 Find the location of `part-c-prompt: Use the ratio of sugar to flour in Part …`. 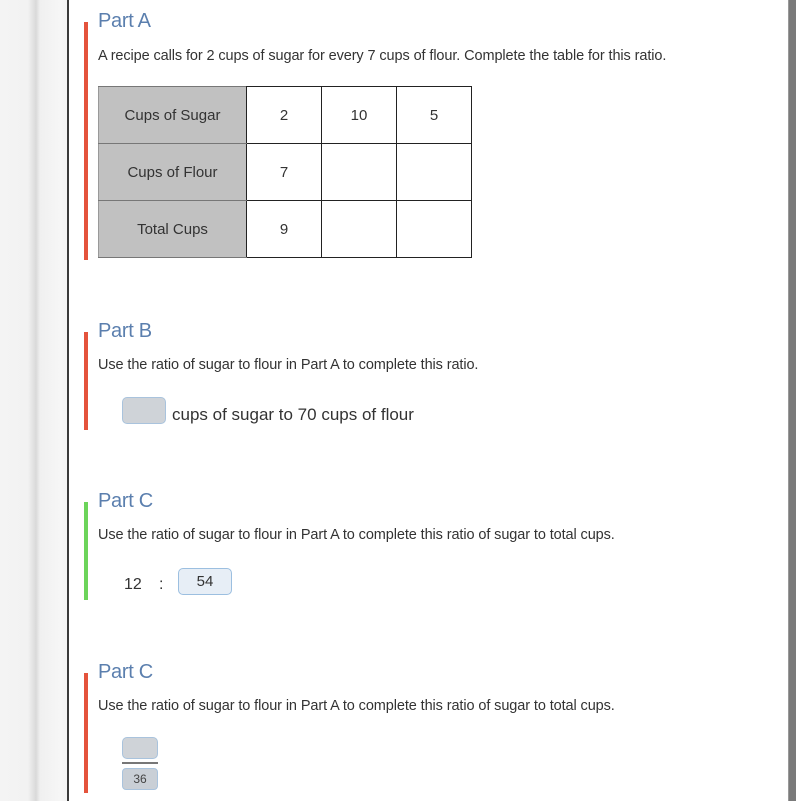

part-c-prompt: Use the ratio of sugar to flour in Part … is located at coordinates (356, 706).